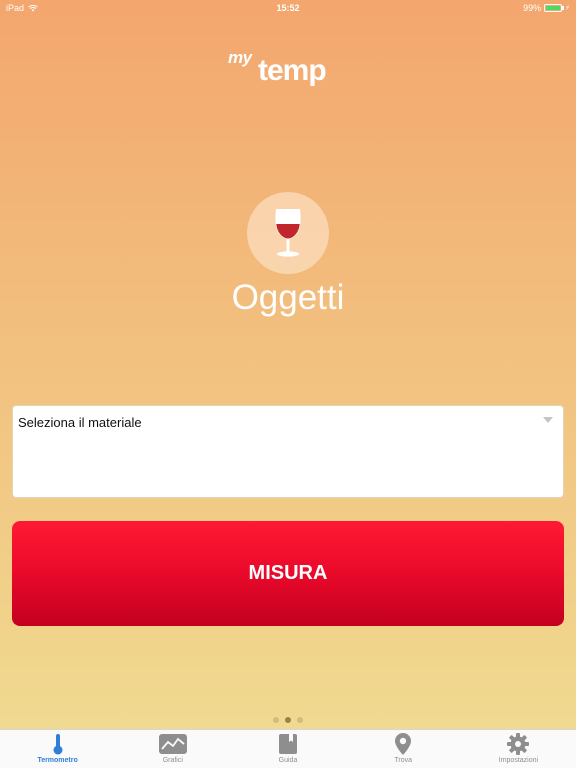  I want to click on tab-label: Guida, so click(288, 760).